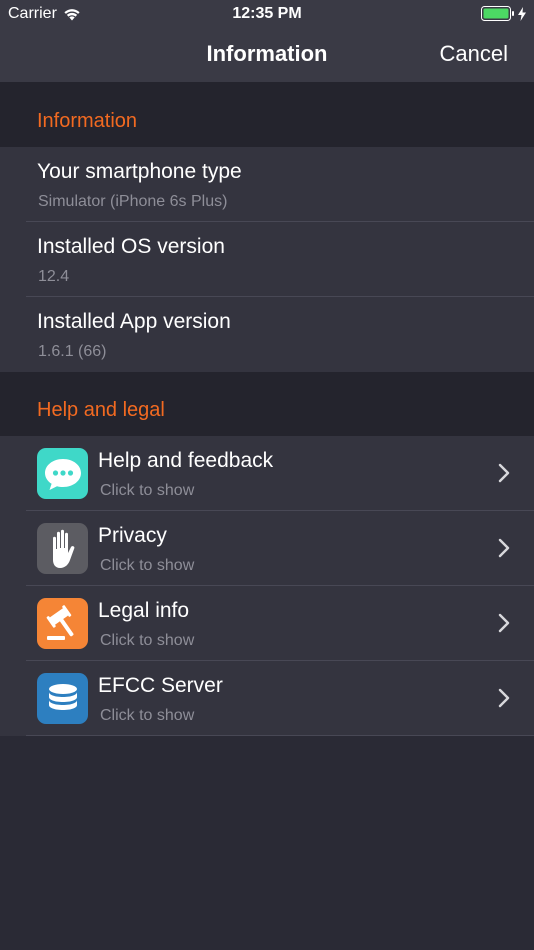 Image resolution: width=534 pixels, height=950 pixels. What do you see at coordinates (267, 548) in the screenshot?
I see `privacy-row: Privacy Click to show` at bounding box center [267, 548].